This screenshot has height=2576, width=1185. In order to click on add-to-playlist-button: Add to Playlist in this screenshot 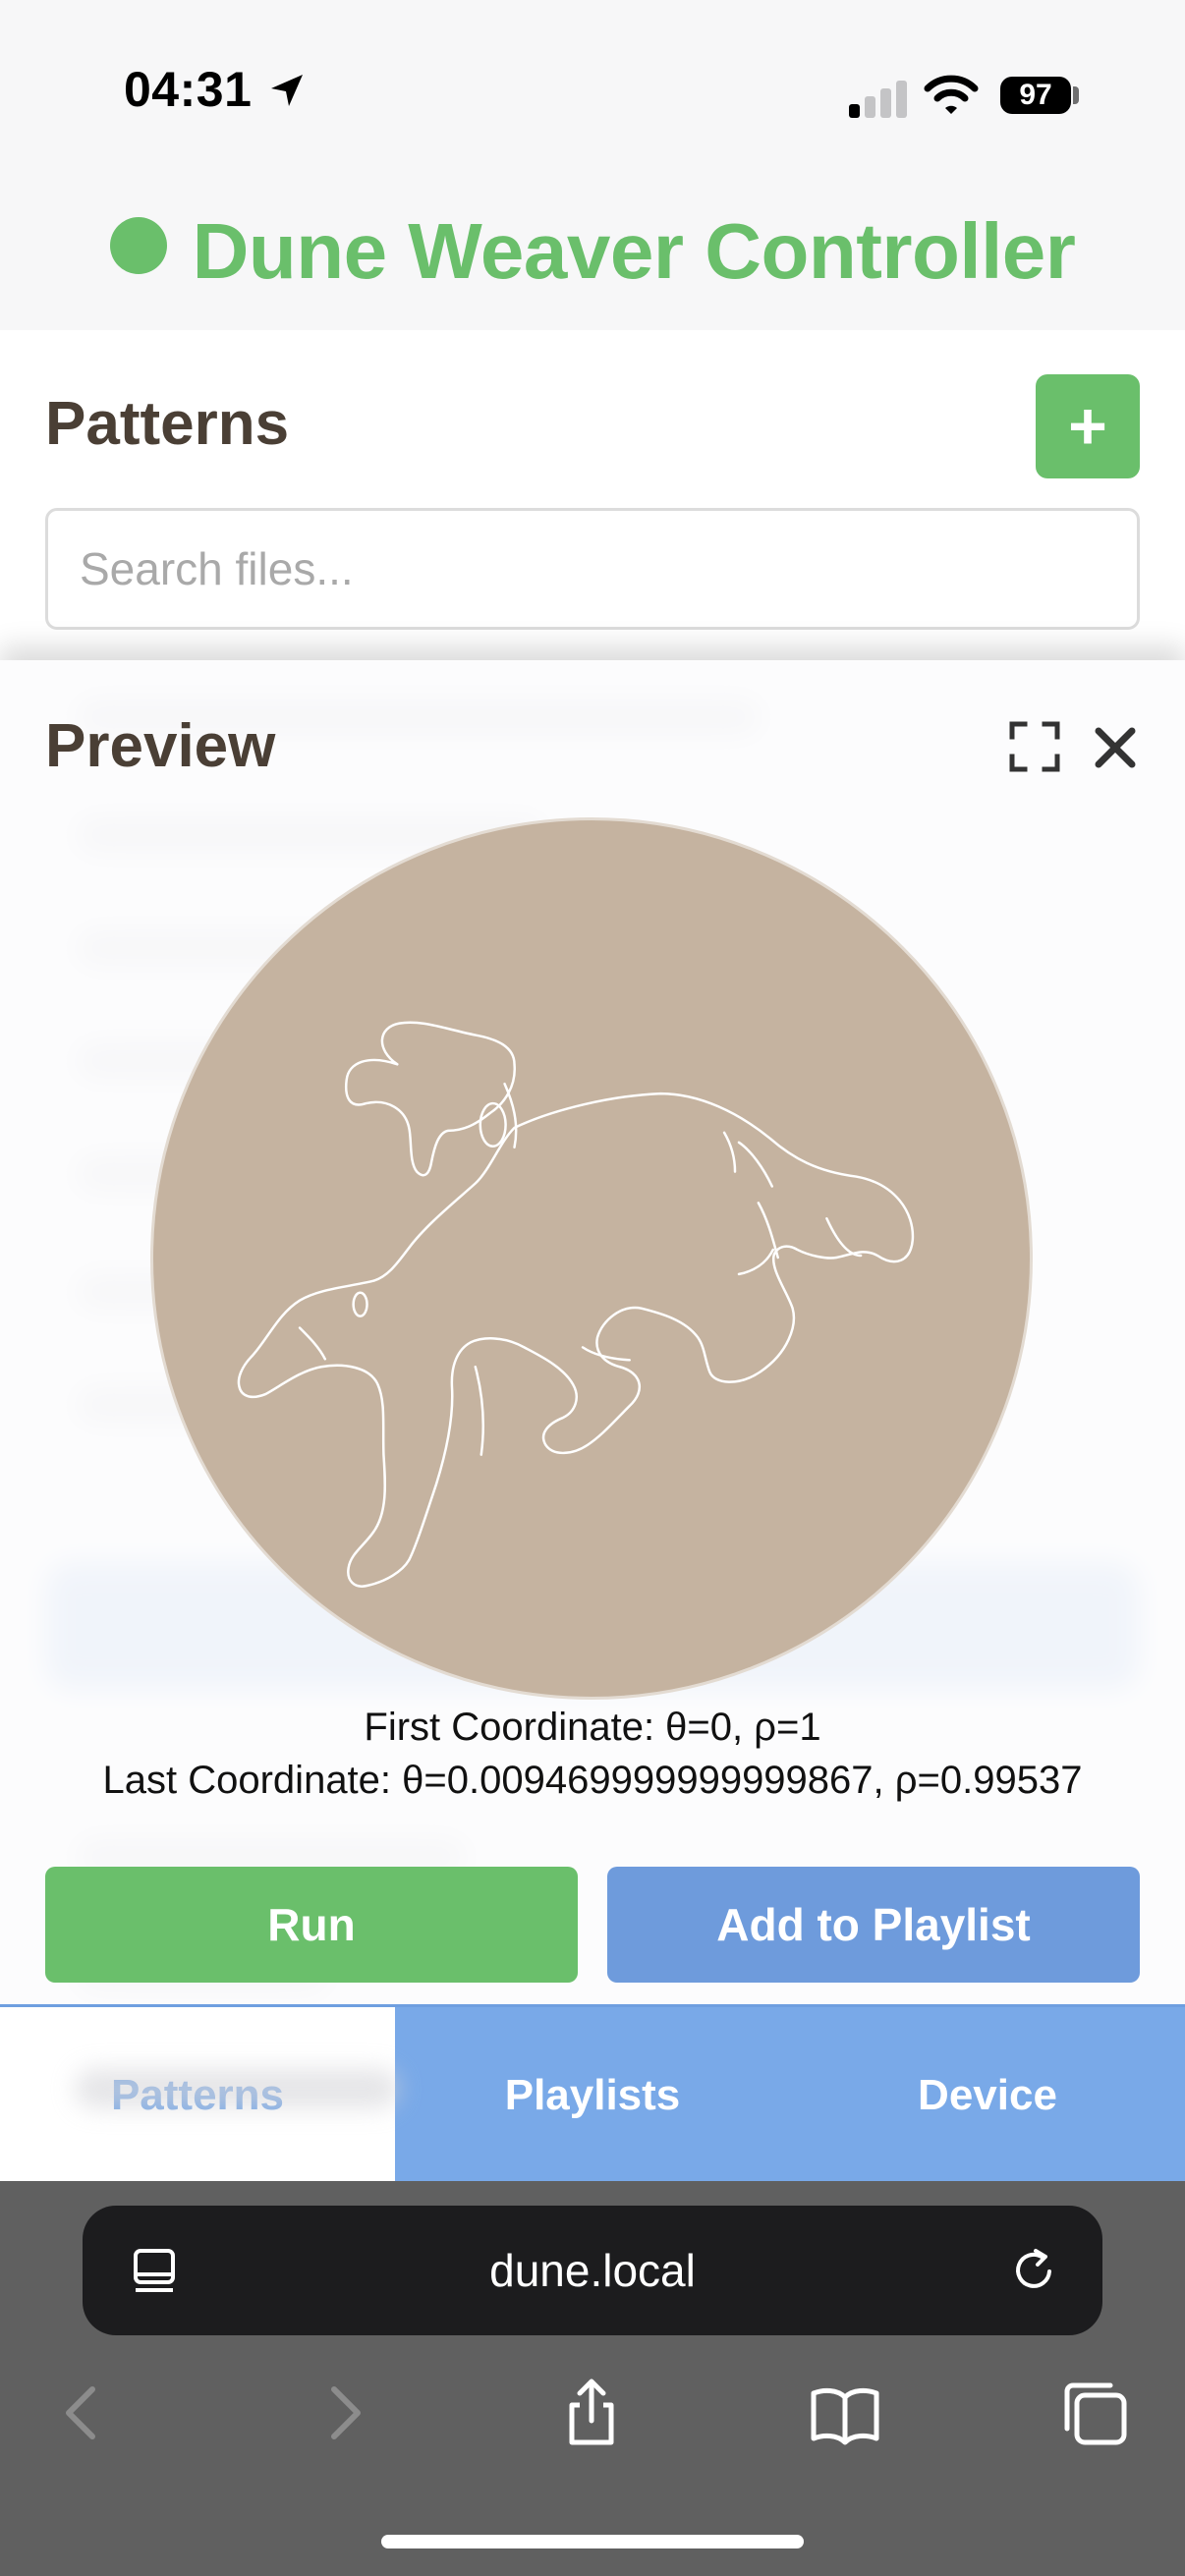, I will do `click(874, 1925)`.